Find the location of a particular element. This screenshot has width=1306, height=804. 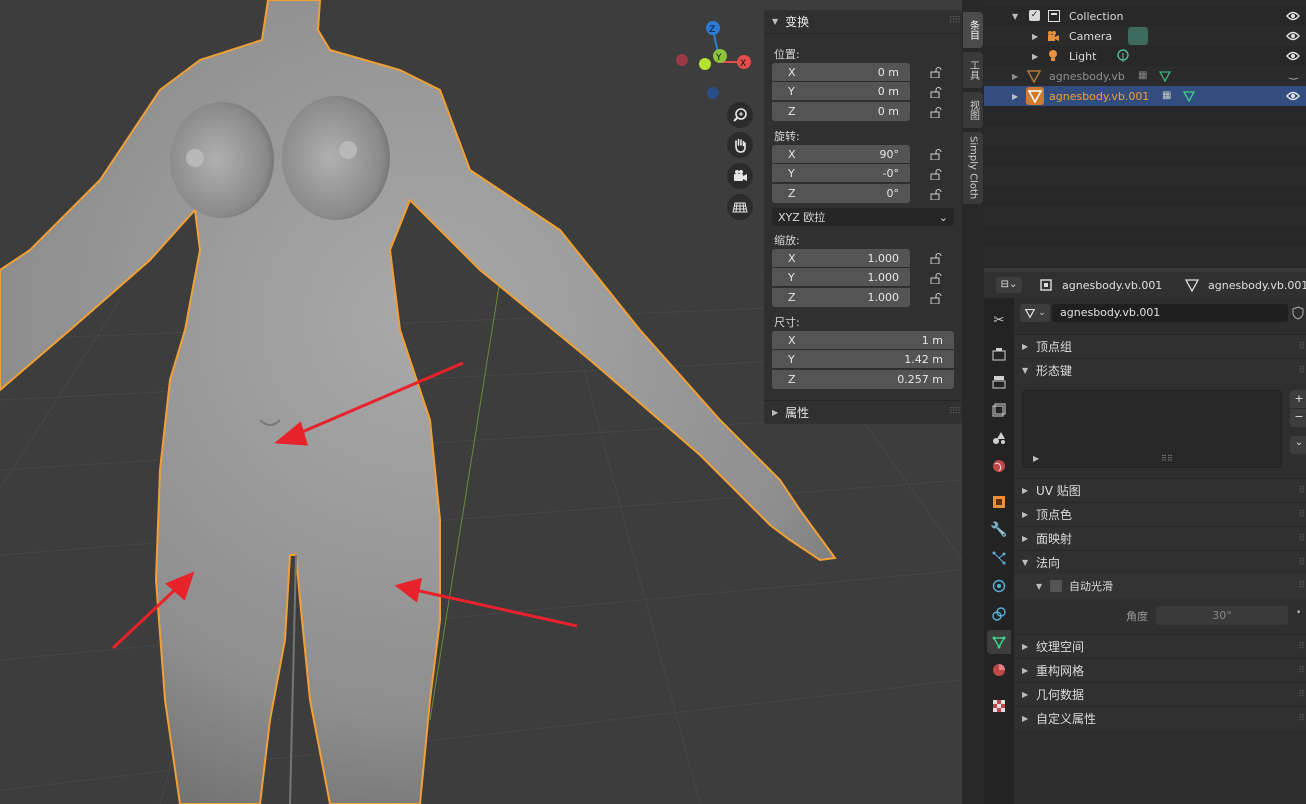

checkbox-checked-icon: ✓ is located at coordinates (1034, 15).